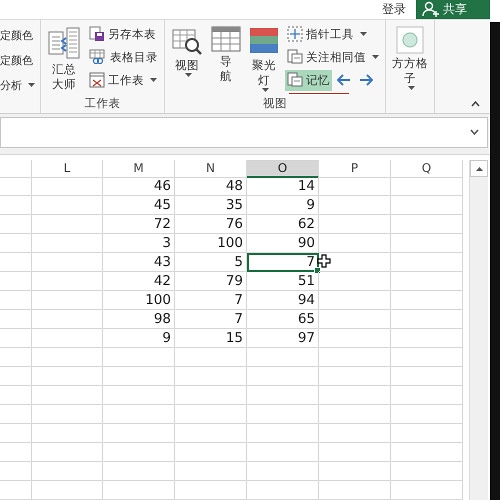 The width and height of the screenshot is (500, 500). I want to click on column-header: O, so click(283, 169).